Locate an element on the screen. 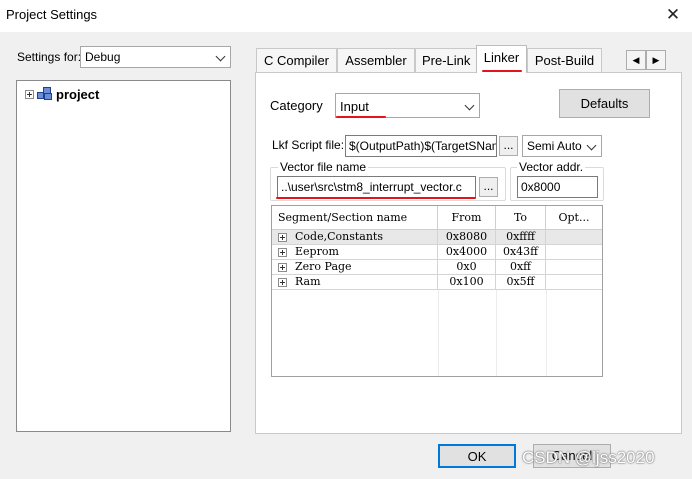 This screenshot has height=479, width=692. tab-linker: Linker is located at coordinates (501, 59).